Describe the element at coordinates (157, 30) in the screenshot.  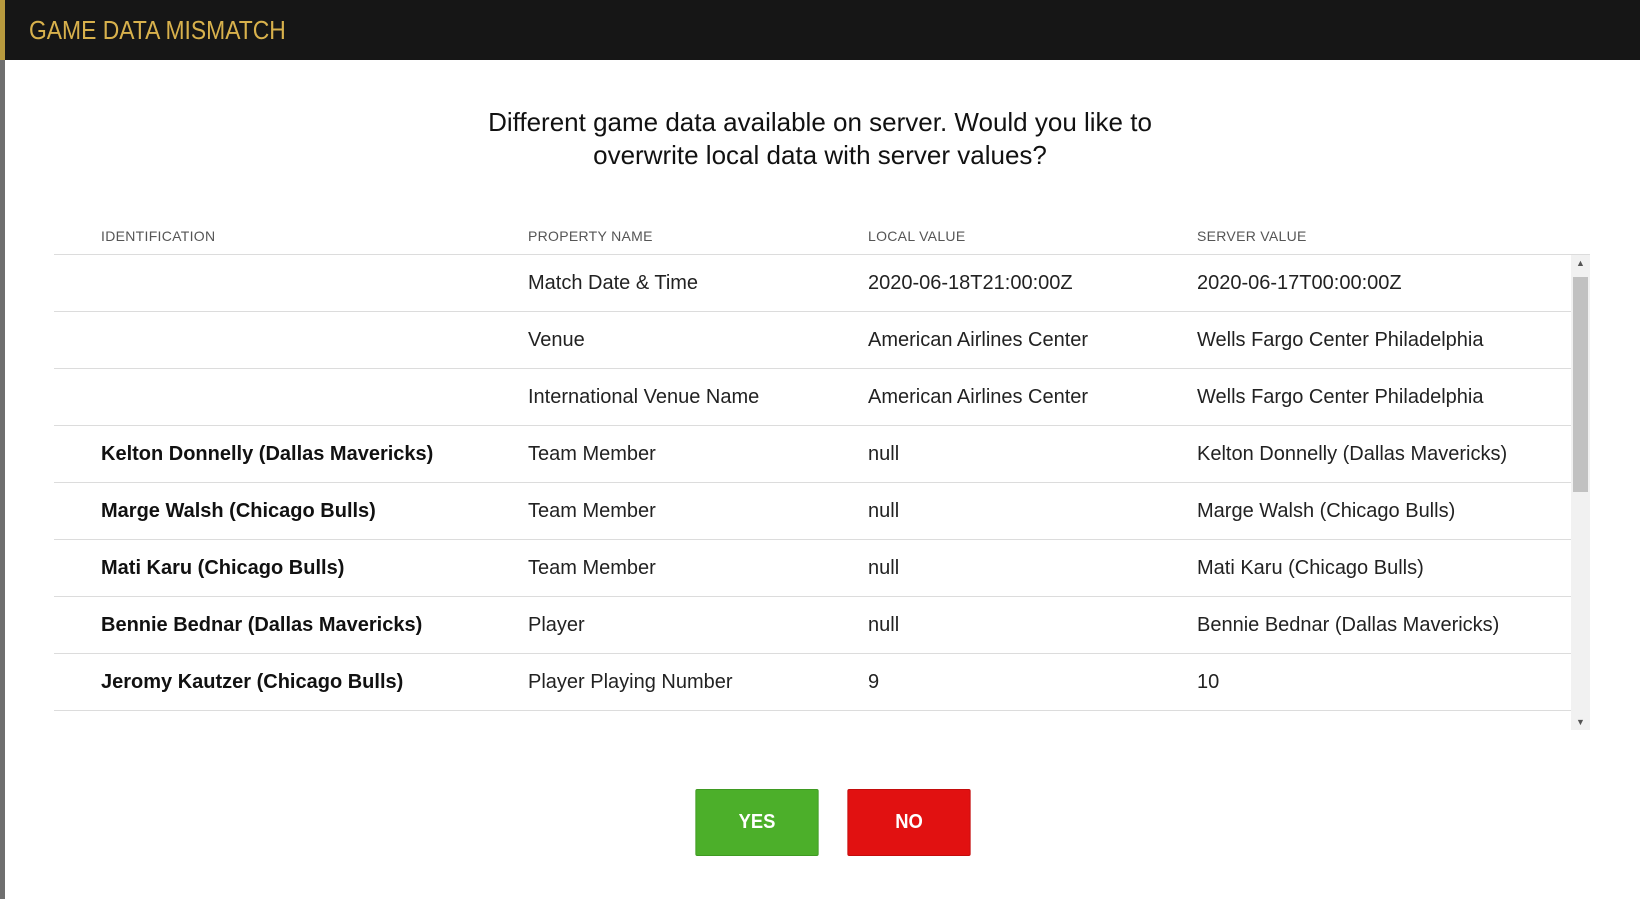
I see `dialog-title: GAME DATA MISMATCH` at that location.